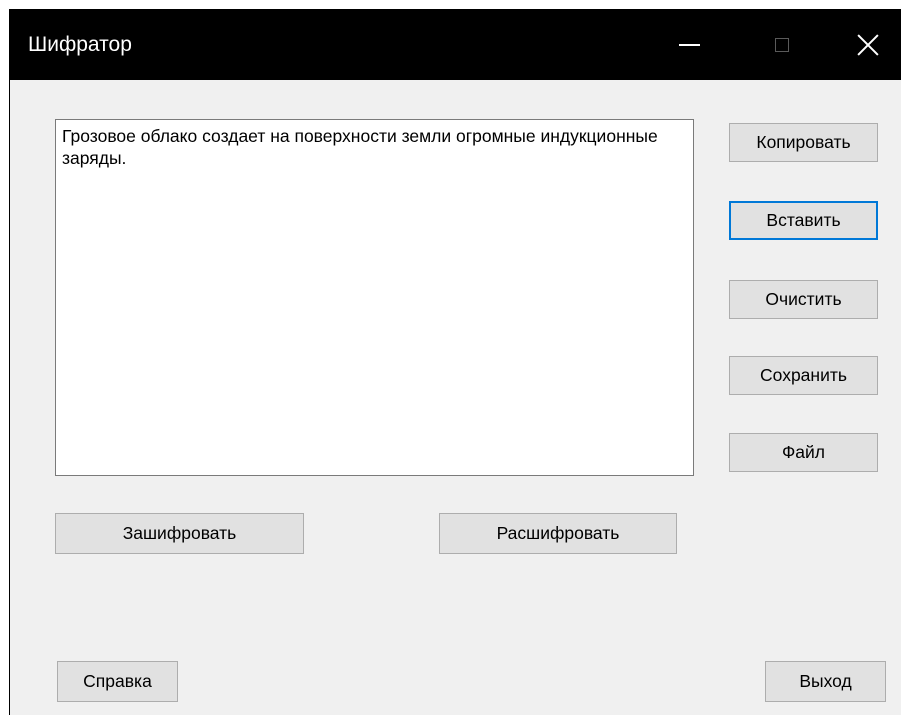  What do you see at coordinates (803, 142) in the screenshot?
I see `copy-button: Копировать` at bounding box center [803, 142].